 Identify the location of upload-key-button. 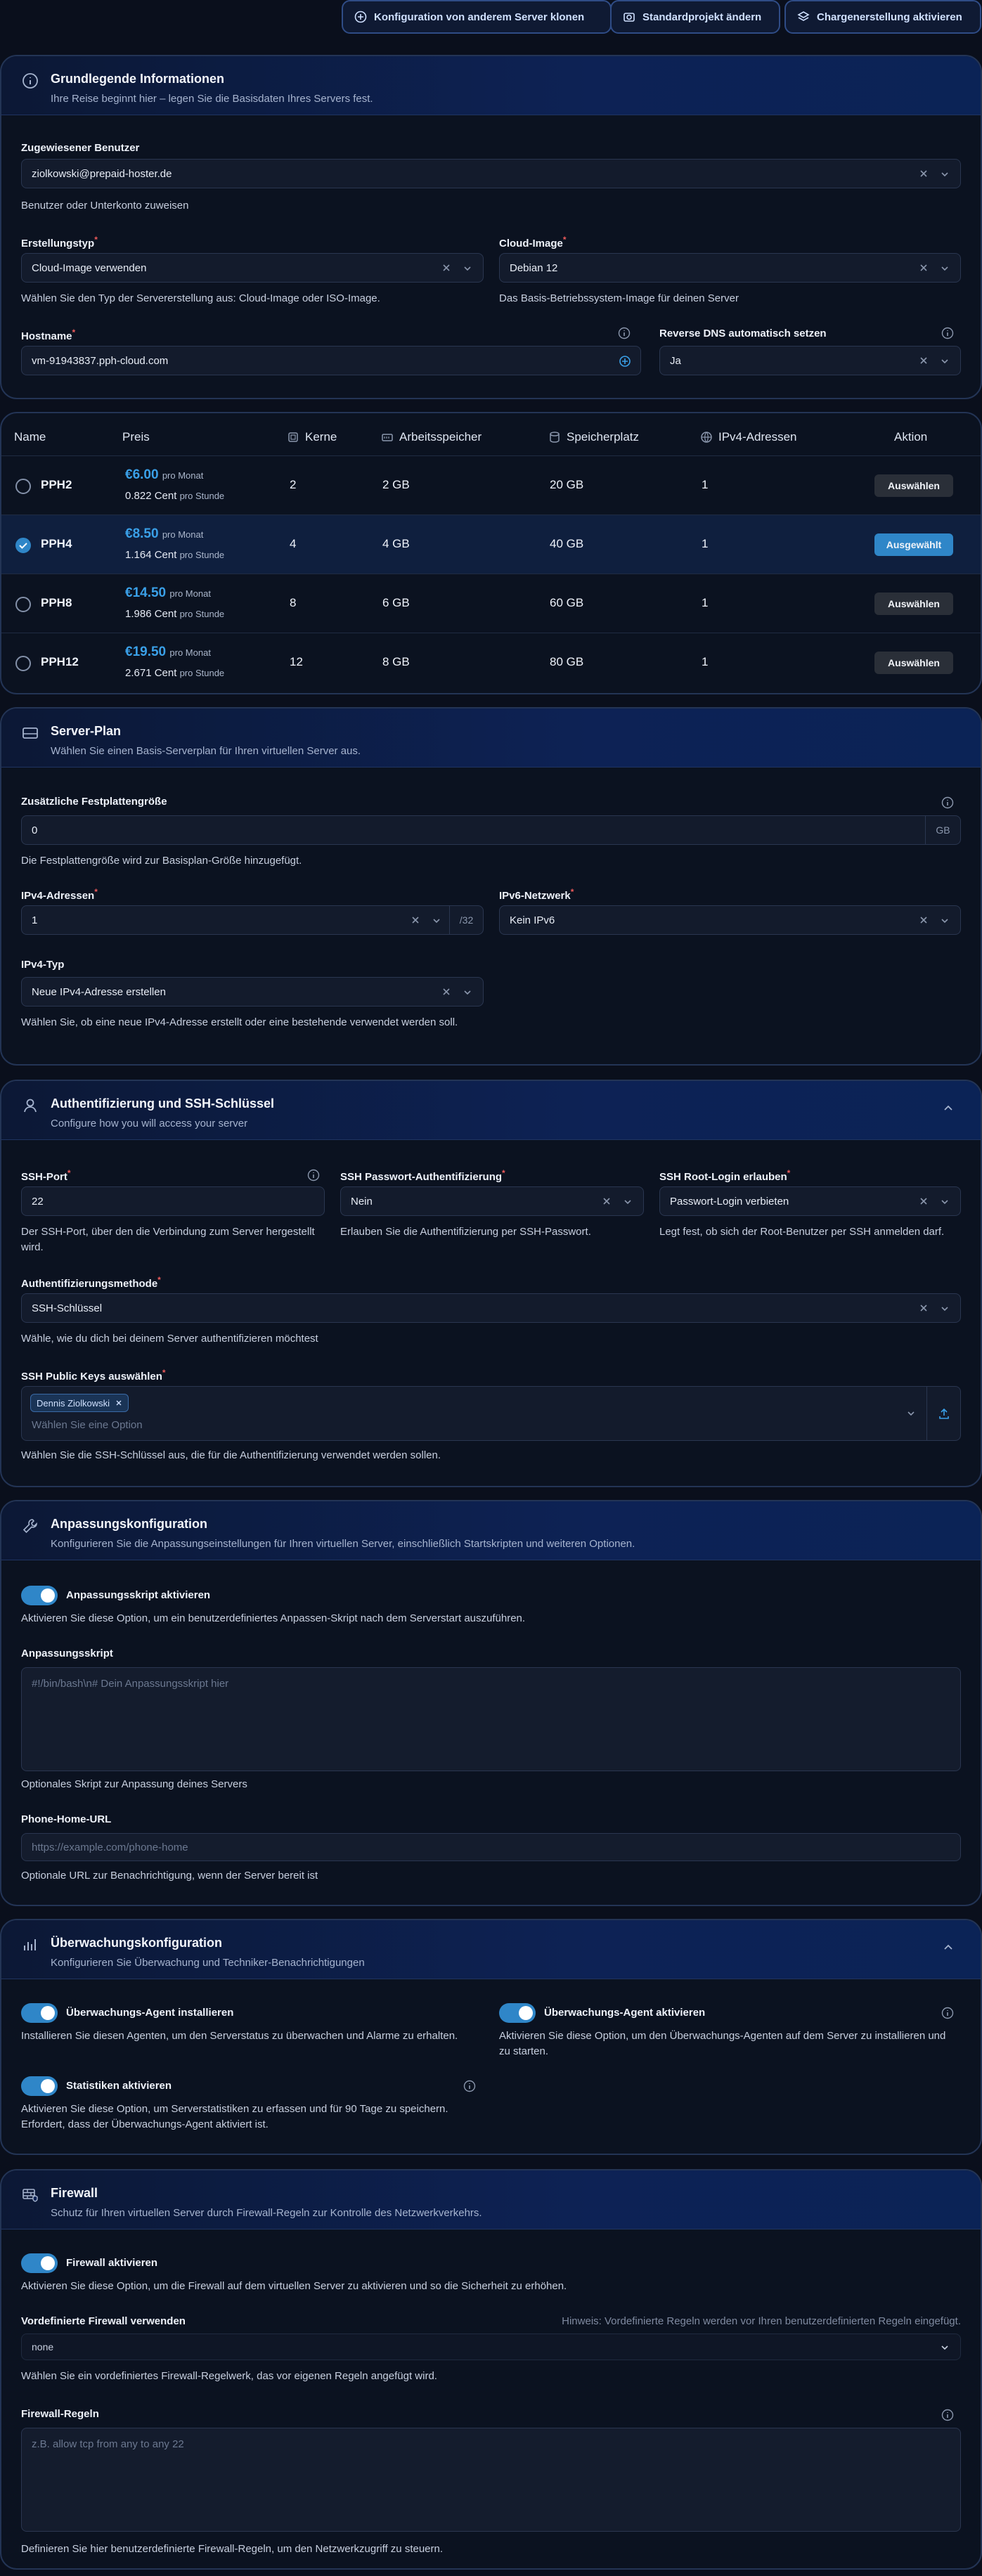
(943, 1413).